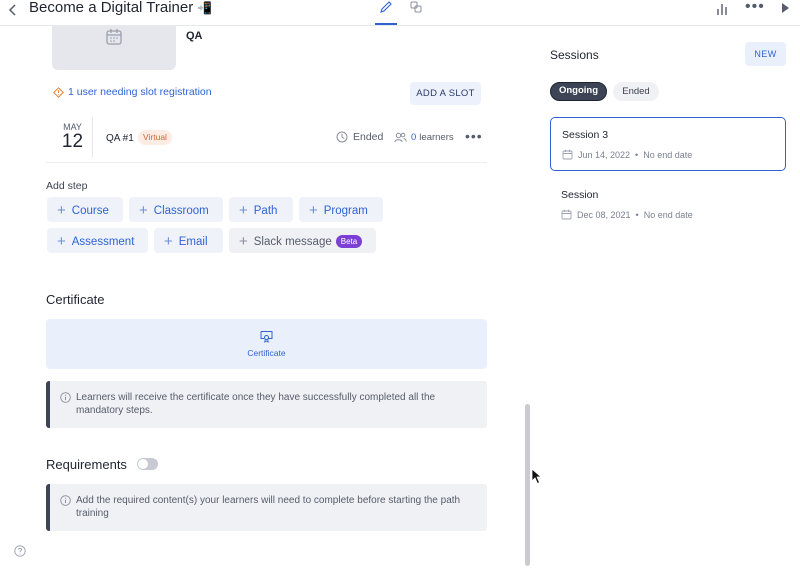 The width and height of the screenshot is (800, 572). Describe the element at coordinates (67, 186) in the screenshot. I see `add-step-label: Add step` at that location.